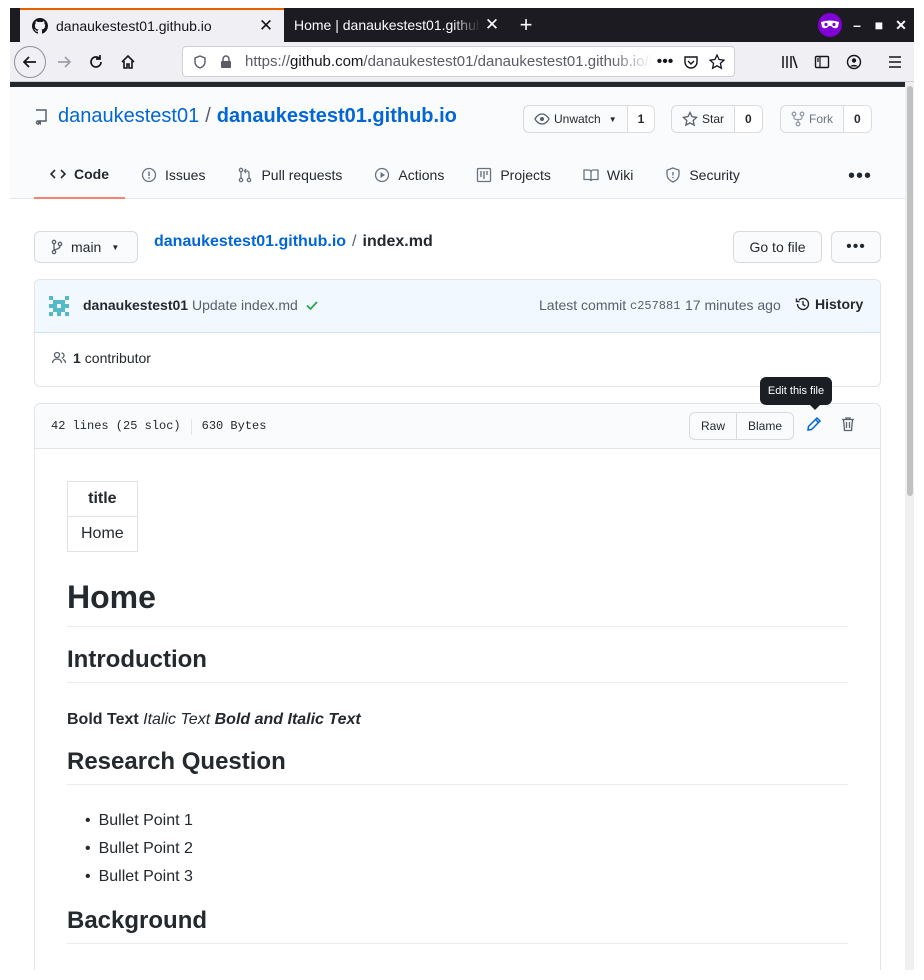  What do you see at coordinates (854, 62) in the screenshot?
I see `account-icon` at bounding box center [854, 62].